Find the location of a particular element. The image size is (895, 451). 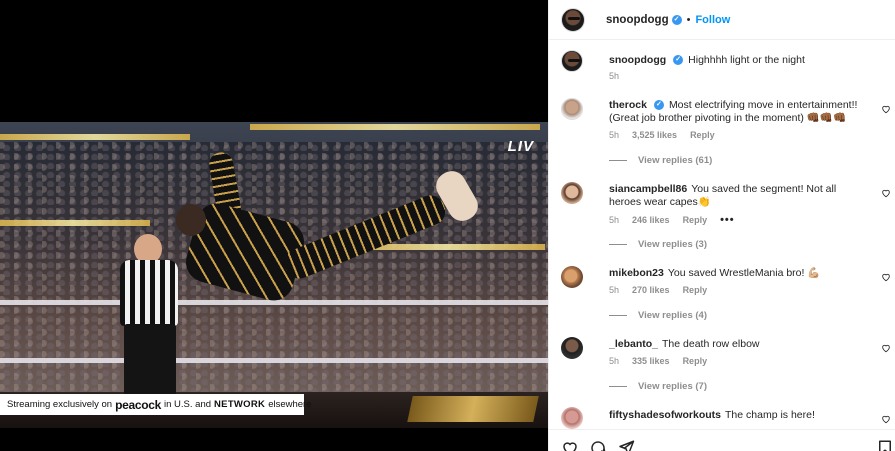

comment-meta: 5h 246 likes Reply ••• is located at coordinates (672, 220).